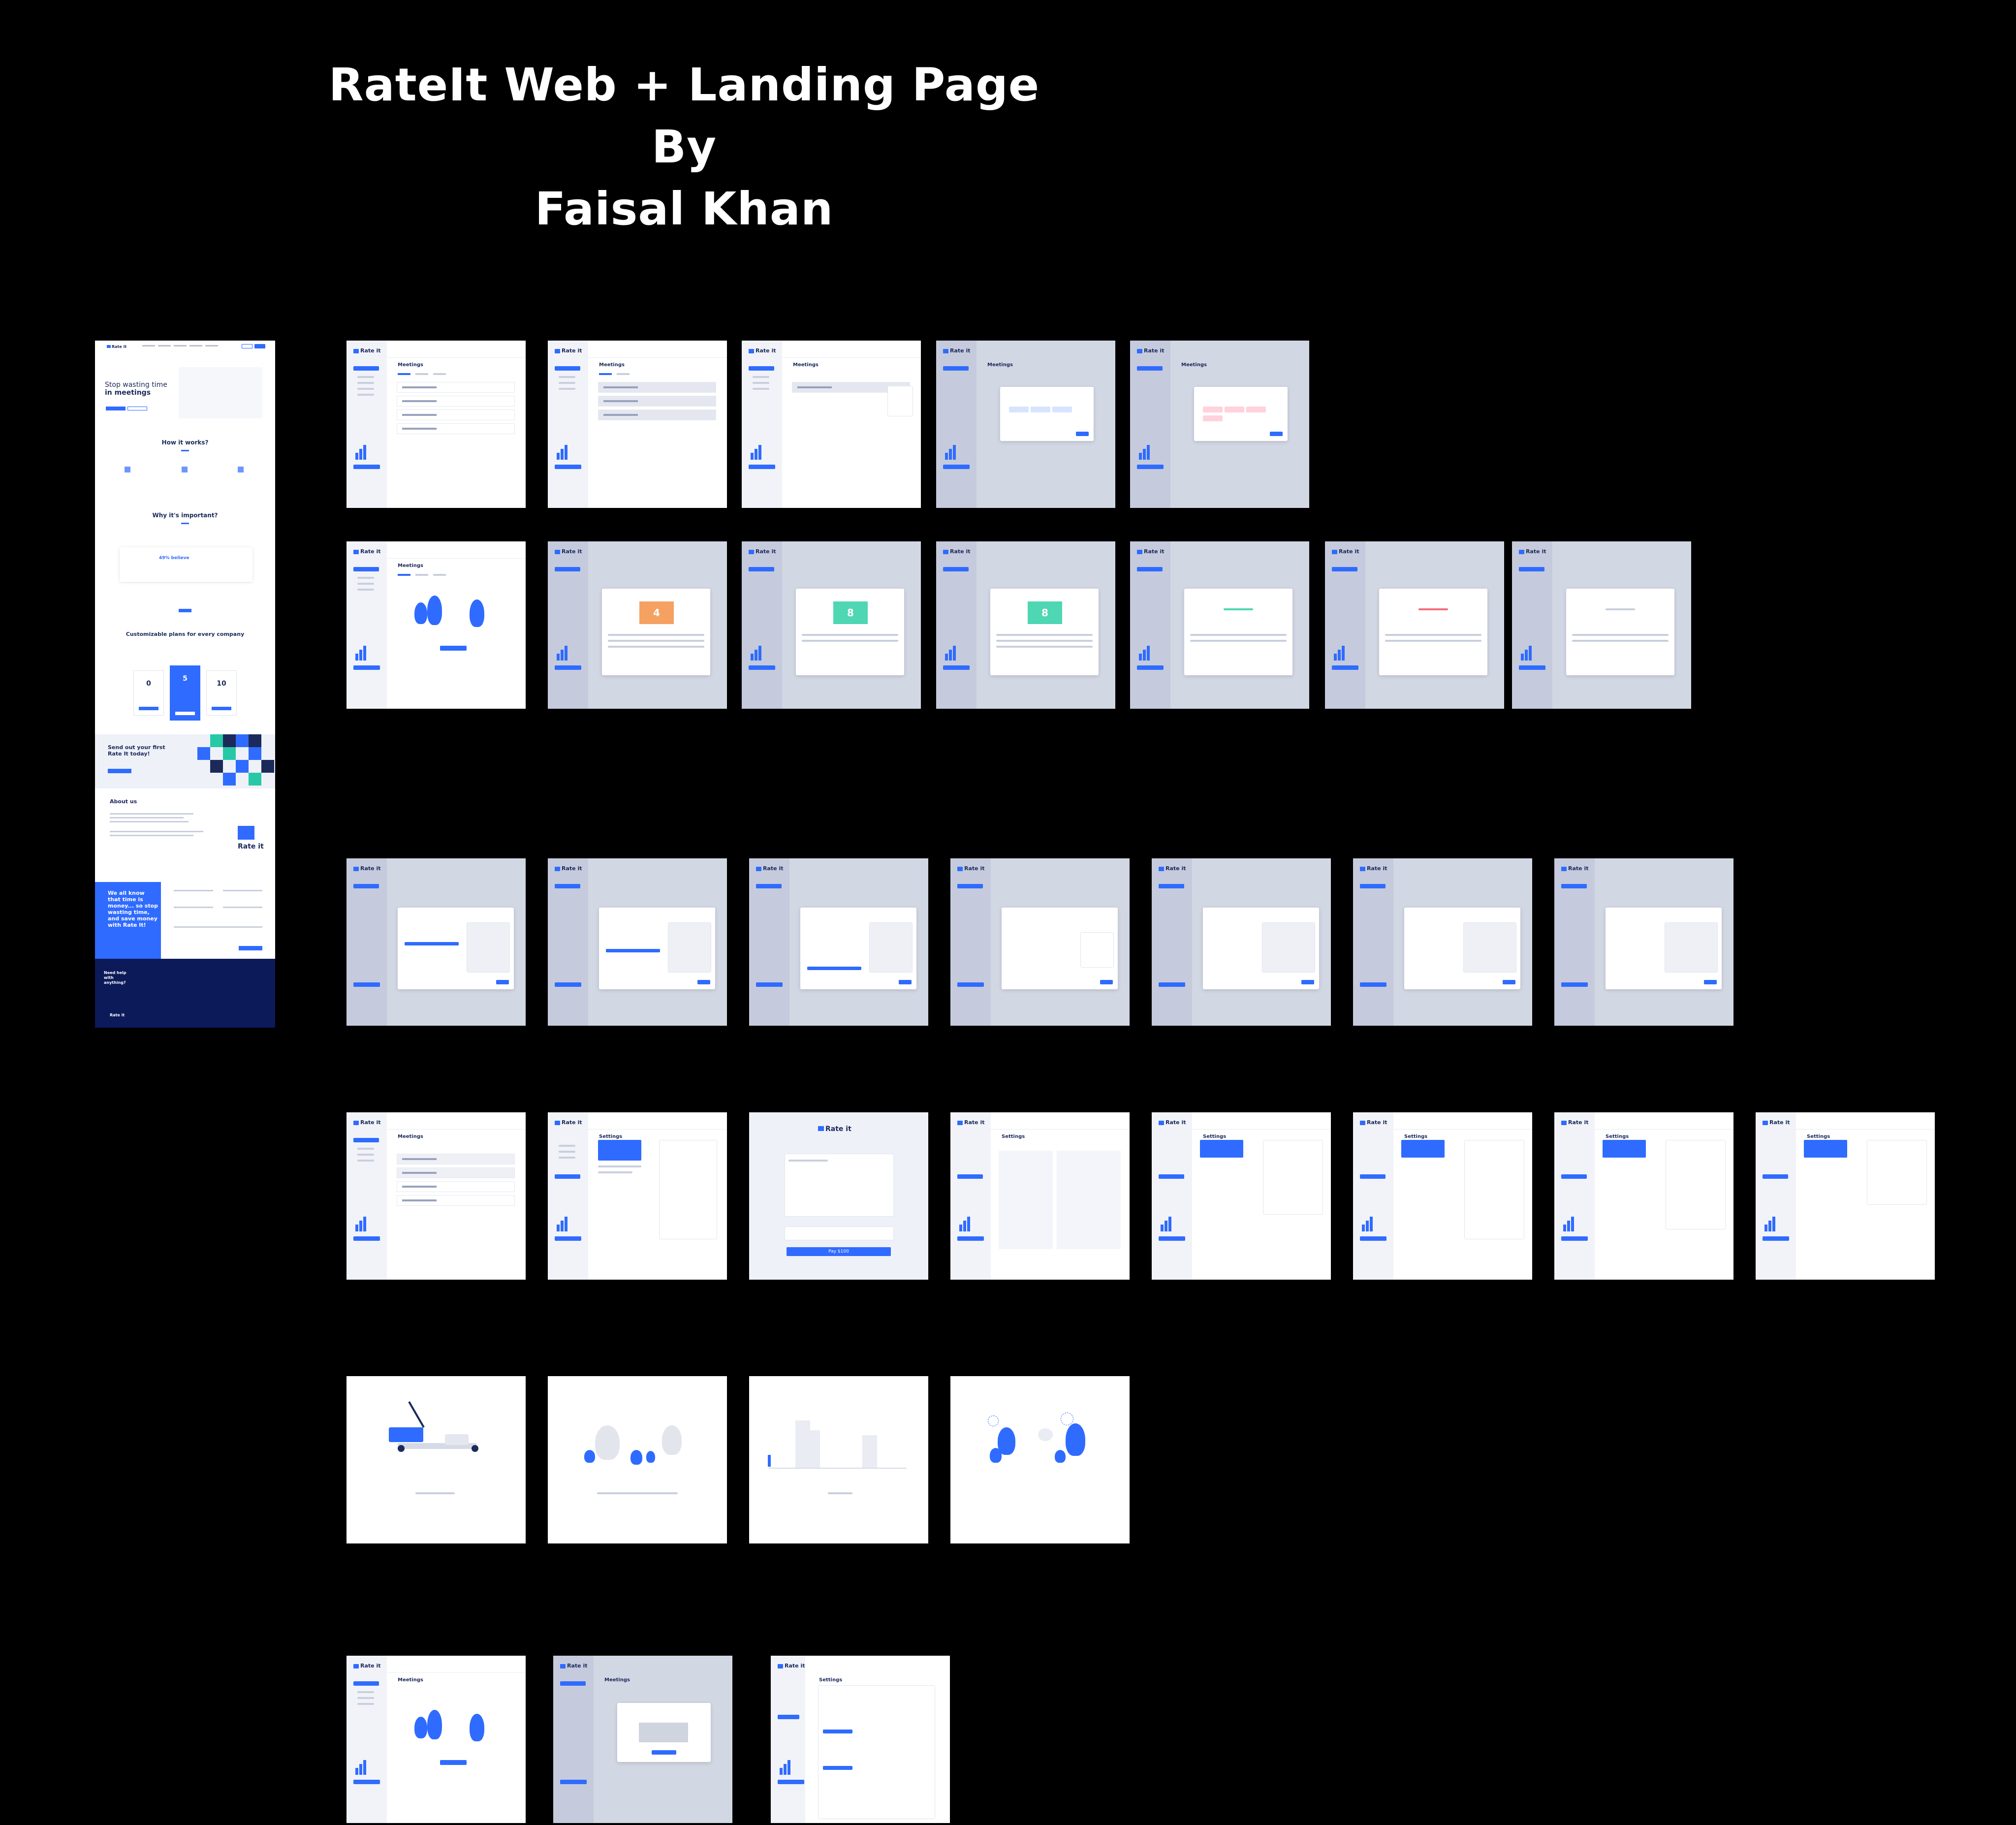 This screenshot has height=1825, width=2016. Describe the element at coordinates (185, 679) in the screenshot. I see `plan-price: 5` at that location.